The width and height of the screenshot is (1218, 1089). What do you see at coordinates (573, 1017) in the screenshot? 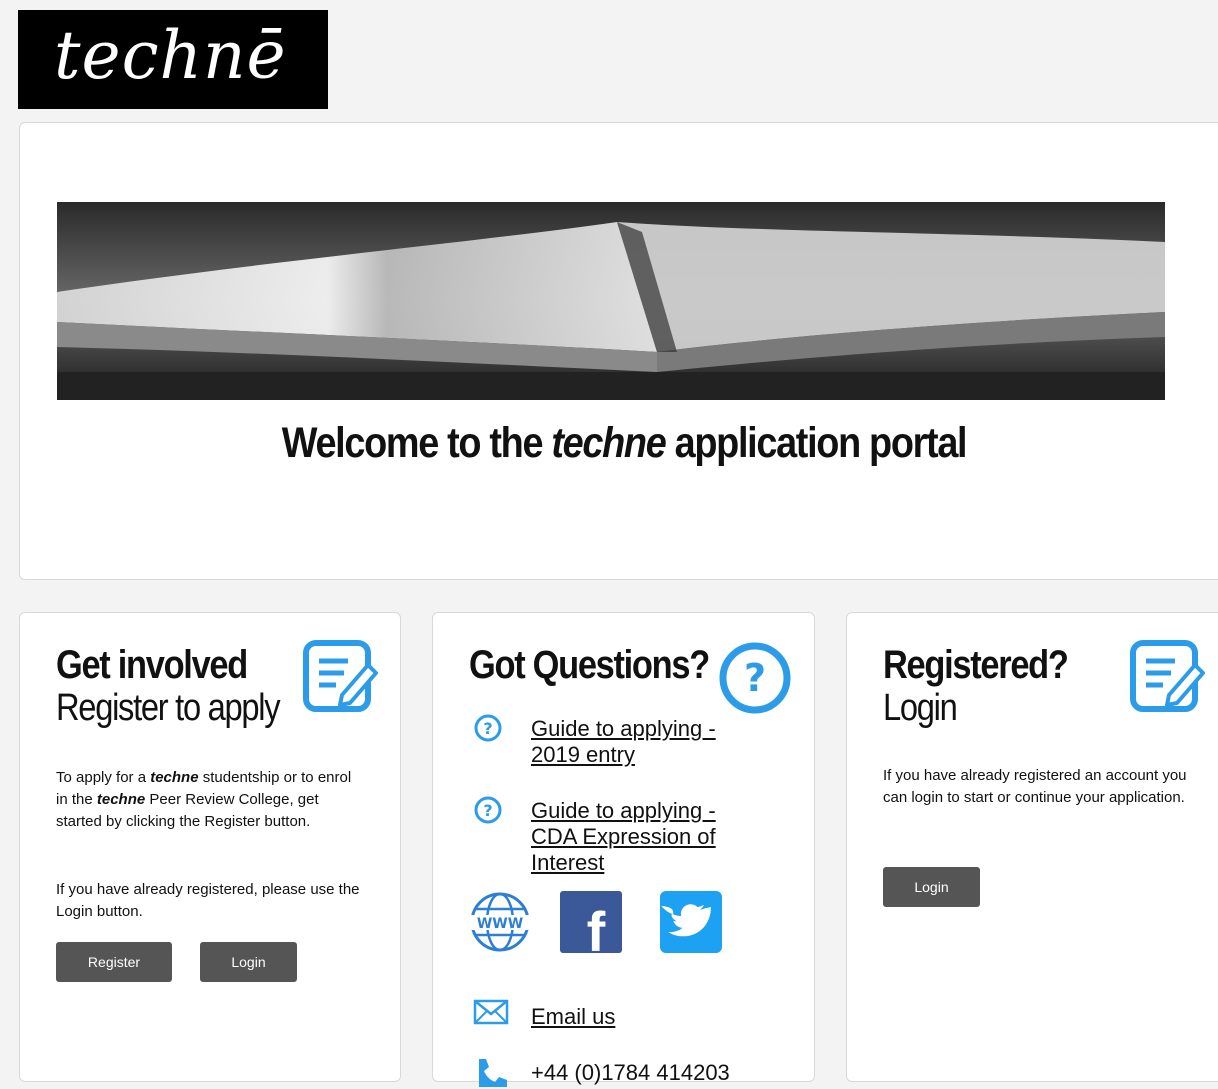
I see `email-us-link: Email us` at bounding box center [573, 1017].